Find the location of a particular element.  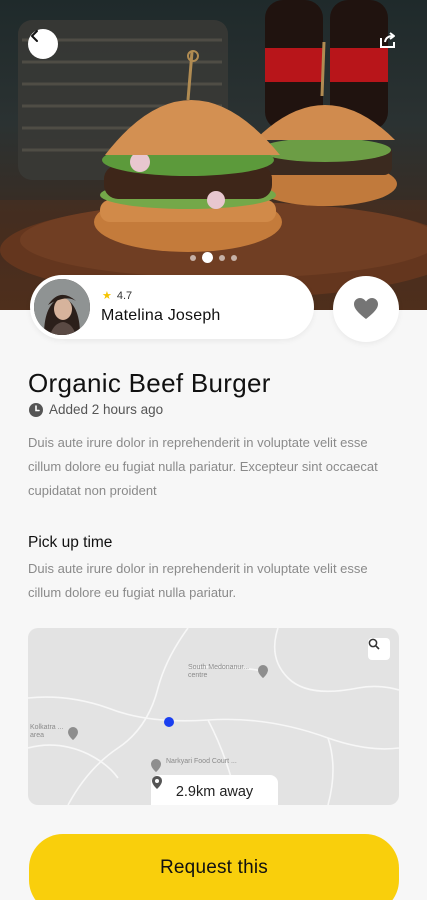

current-location-dot is located at coordinates (169, 722).